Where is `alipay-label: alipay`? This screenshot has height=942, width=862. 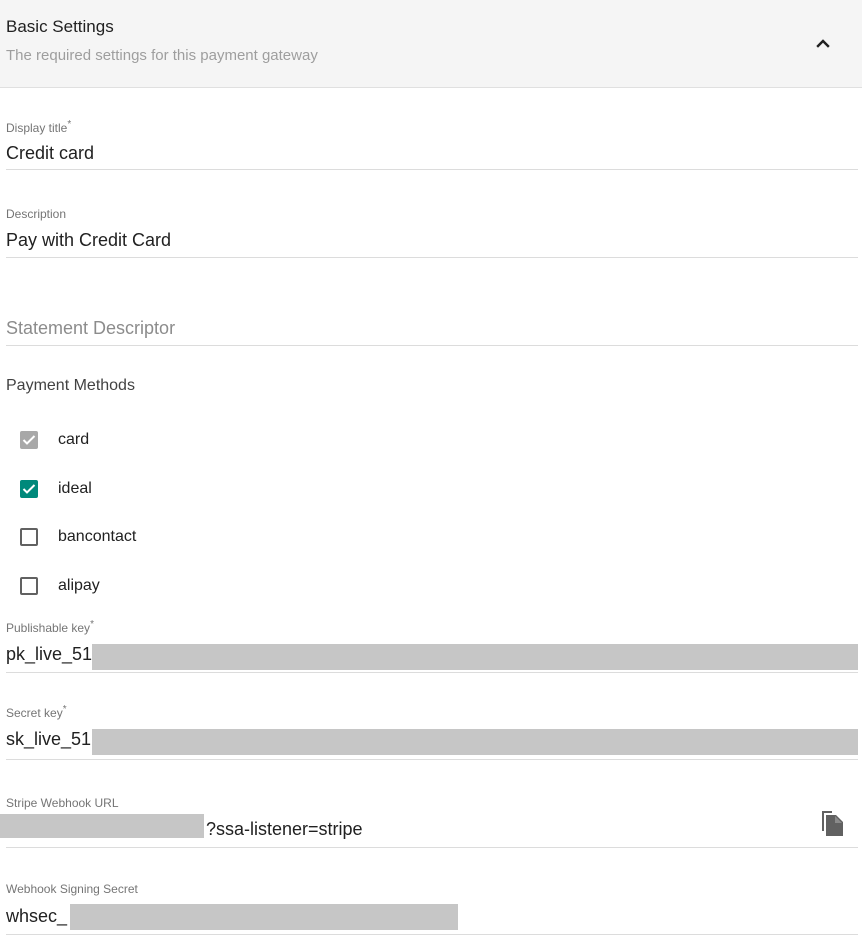
alipay-label: alipay is located at coordinates (79, 585).